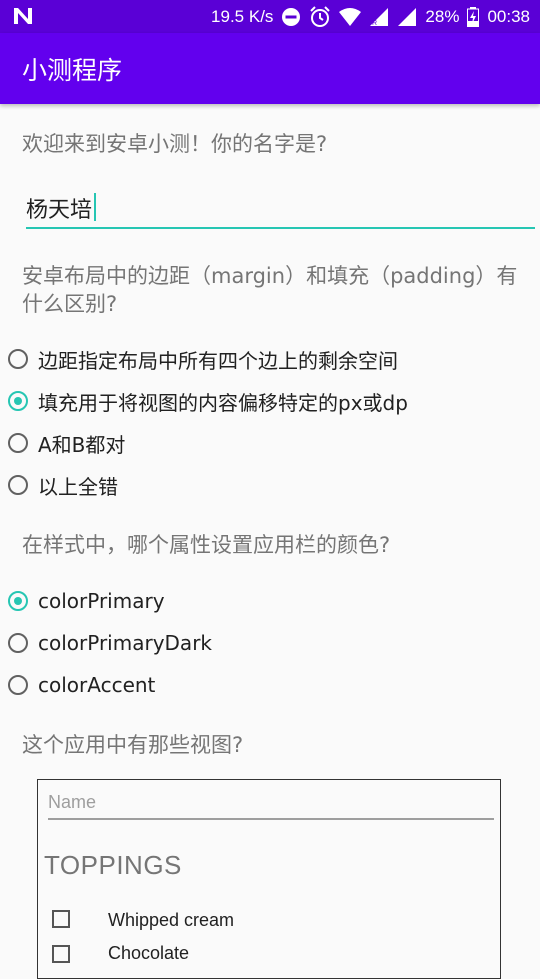 This screenshot has width=540, height=979. What do you see at coordinates (280, 209) in the screenshot?
I see `name-field: 杨天培` at bounding box center [280, 209].